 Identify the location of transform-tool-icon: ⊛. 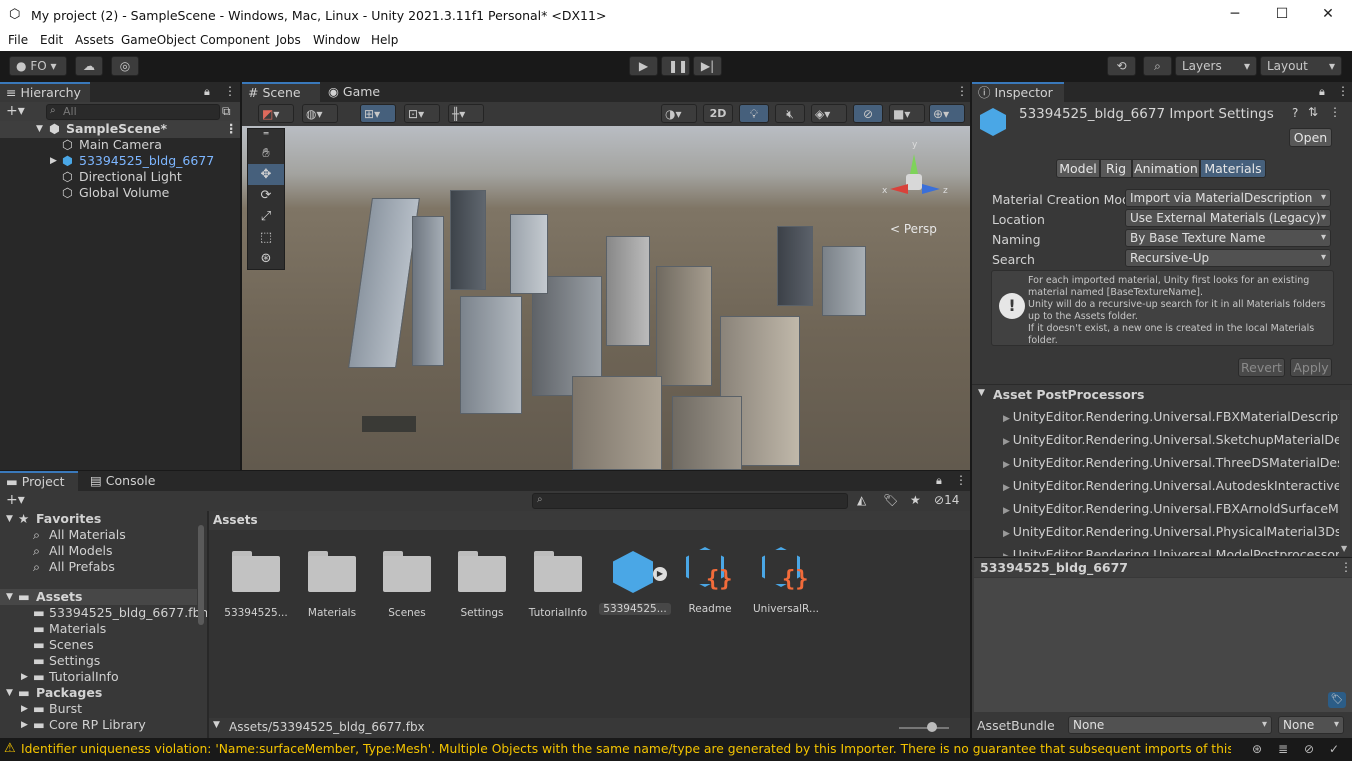
(266, 258).